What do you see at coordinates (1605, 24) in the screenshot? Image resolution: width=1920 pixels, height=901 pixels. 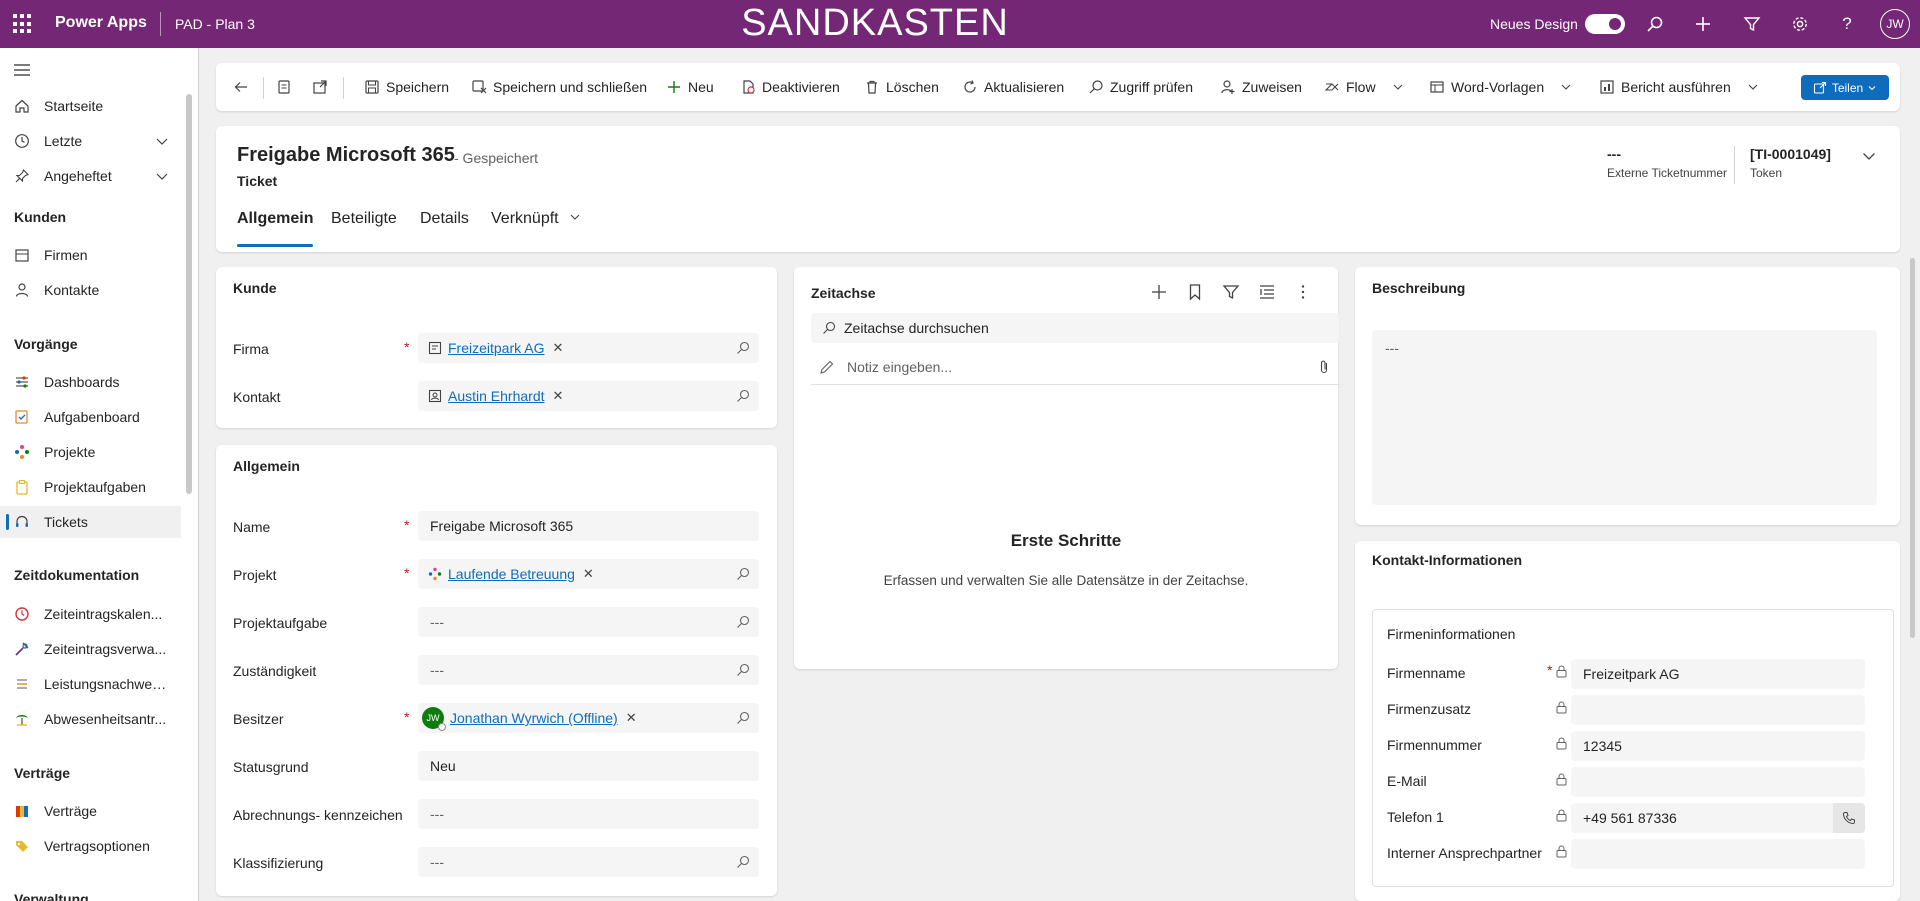 I see `new-design-toggle` at bounding box center [1605, 24].